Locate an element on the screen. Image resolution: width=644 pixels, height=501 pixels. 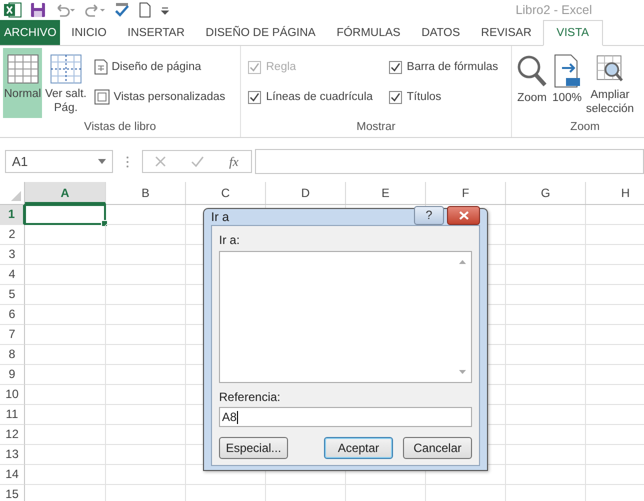
row-header: 14 is located at coordinates (12, 475).